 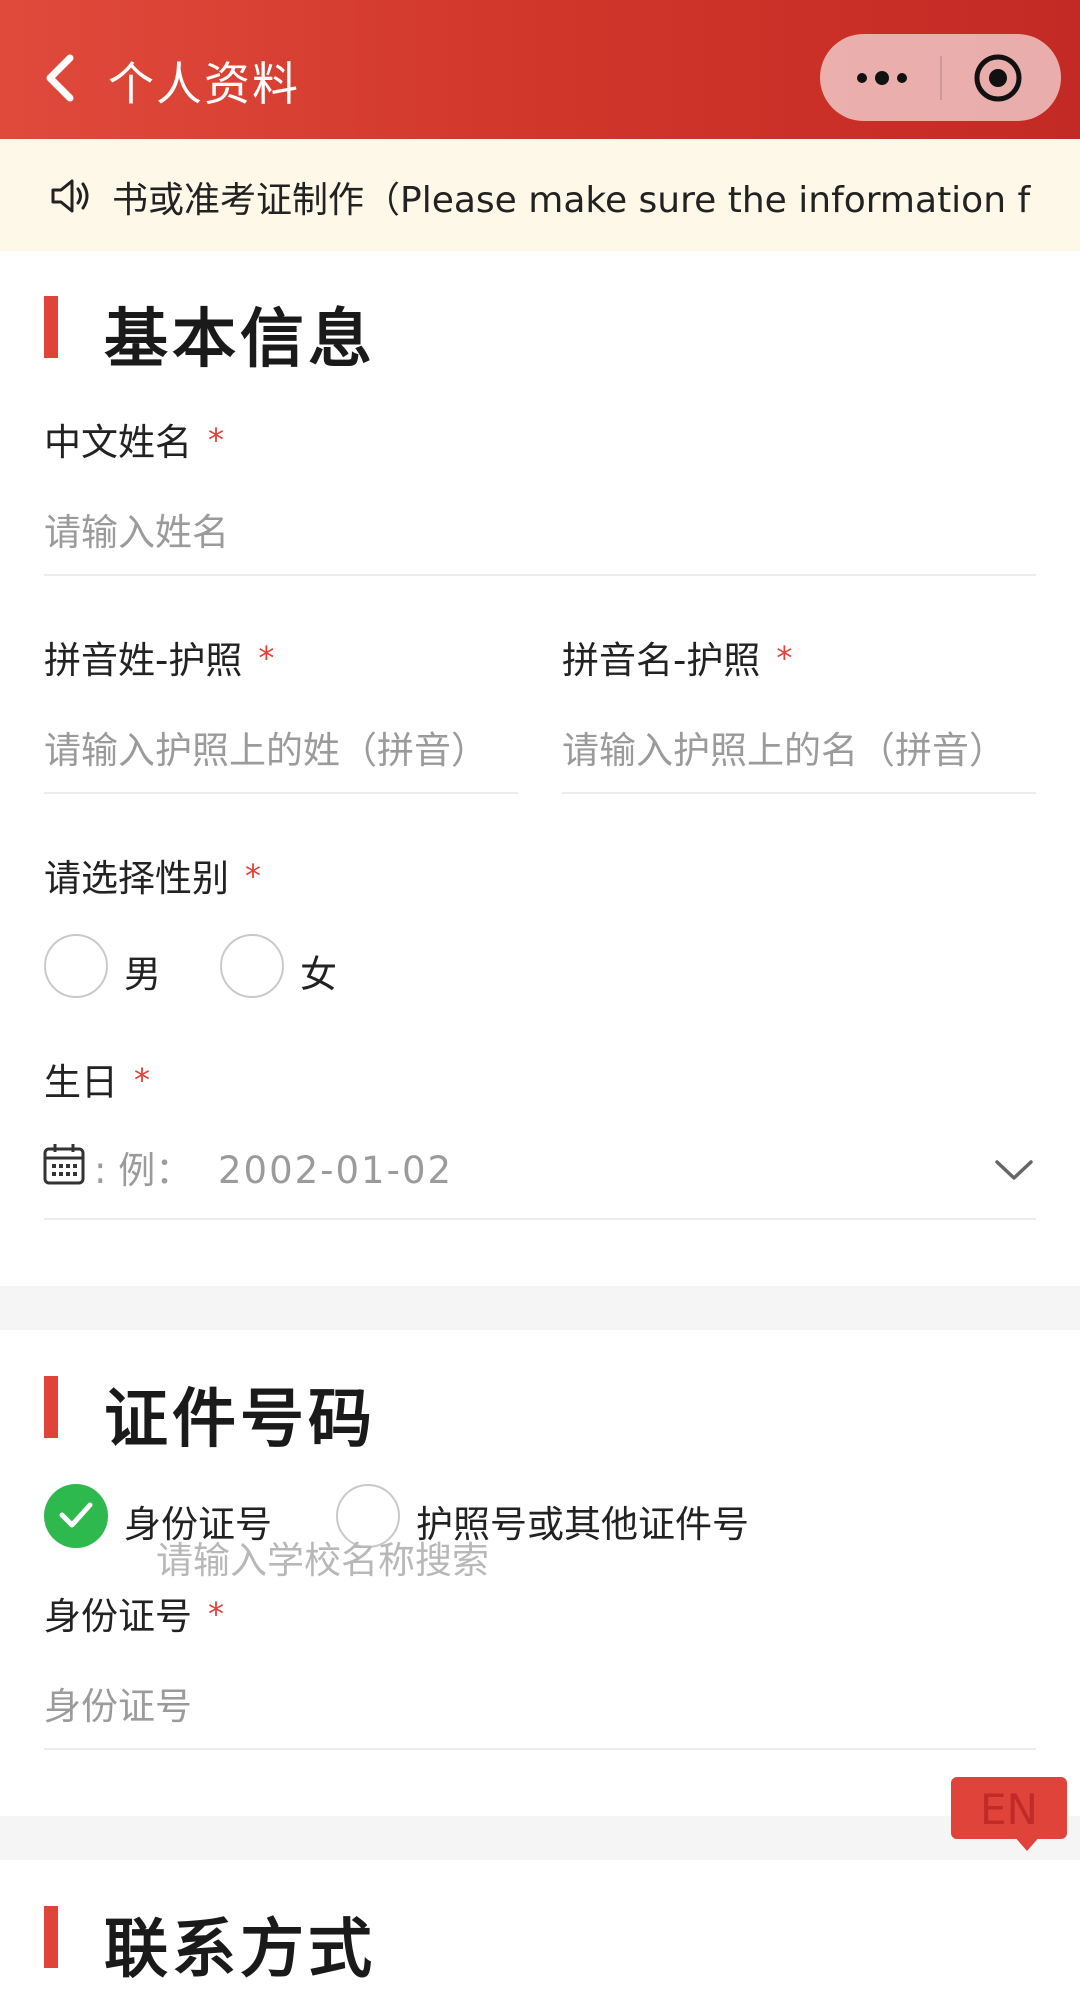 I want to click on capsule-divider, so click(x=941, y=78).